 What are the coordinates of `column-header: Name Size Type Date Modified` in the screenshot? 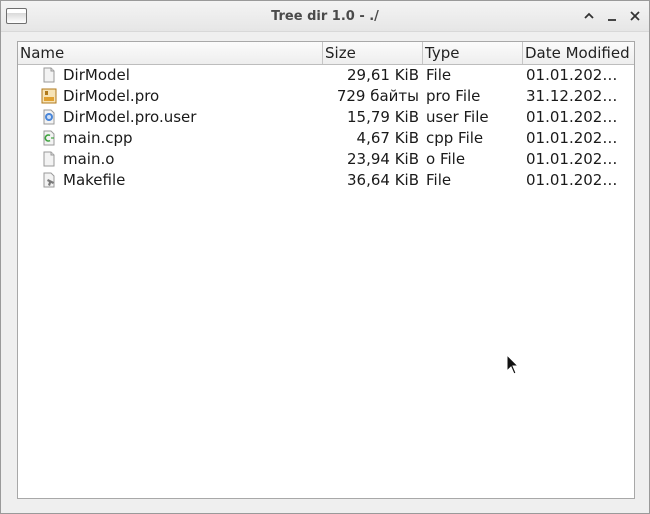 It's located at (326, 53).